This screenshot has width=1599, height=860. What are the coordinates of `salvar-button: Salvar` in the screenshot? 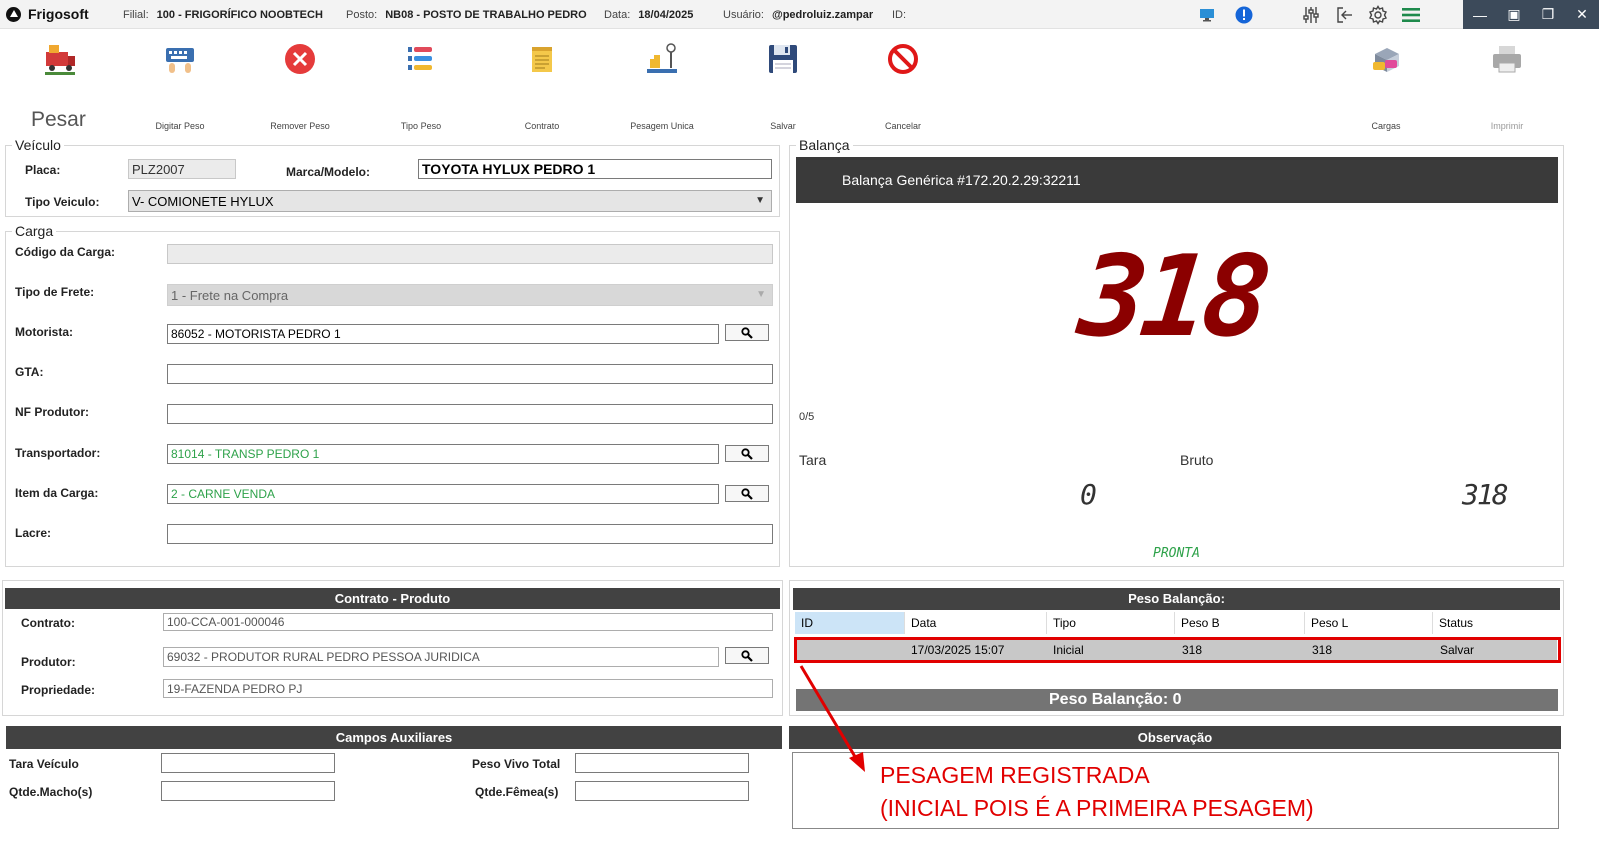 It's located at (783, 86).